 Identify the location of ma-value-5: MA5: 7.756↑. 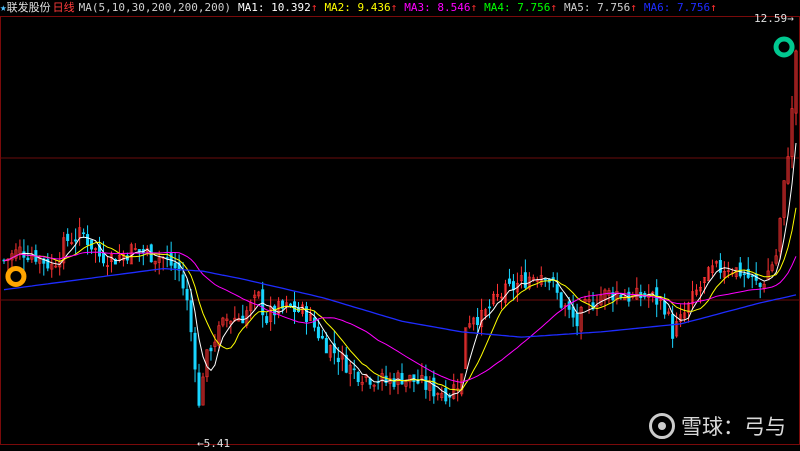
(600, 7).